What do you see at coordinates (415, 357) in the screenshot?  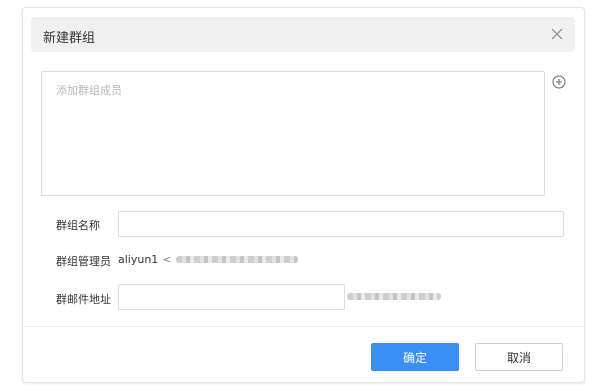 I see `confirm-button: 确定` at bounding box center [415, 357].